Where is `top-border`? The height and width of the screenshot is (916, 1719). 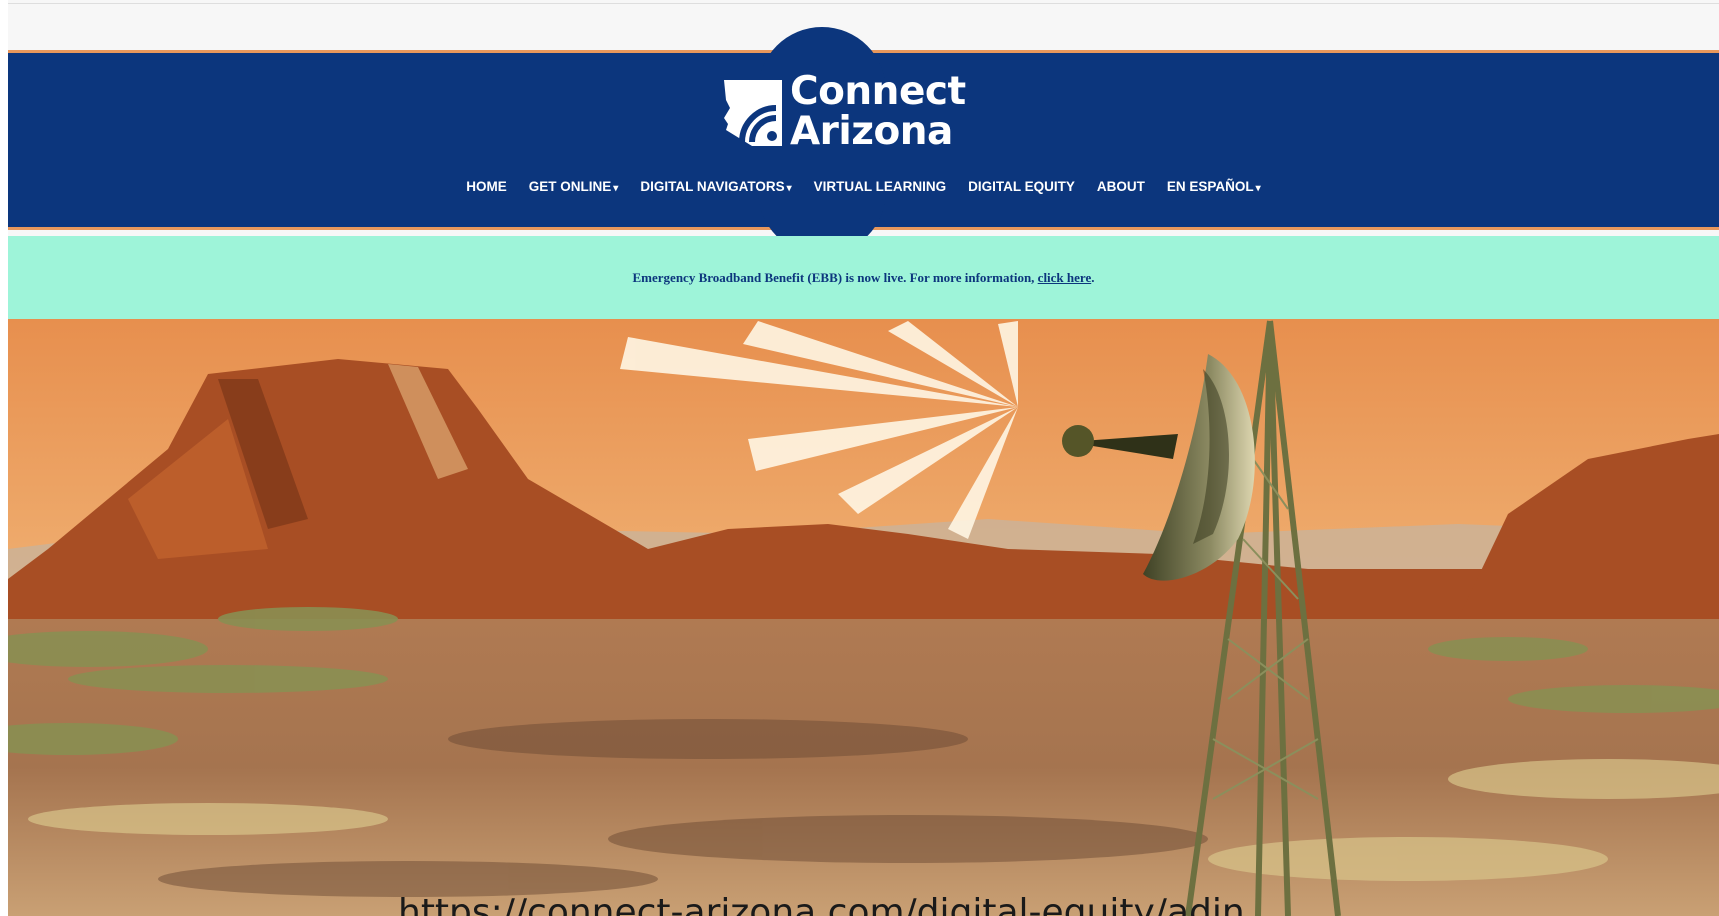 top-border is located at coordinates (863, 3).